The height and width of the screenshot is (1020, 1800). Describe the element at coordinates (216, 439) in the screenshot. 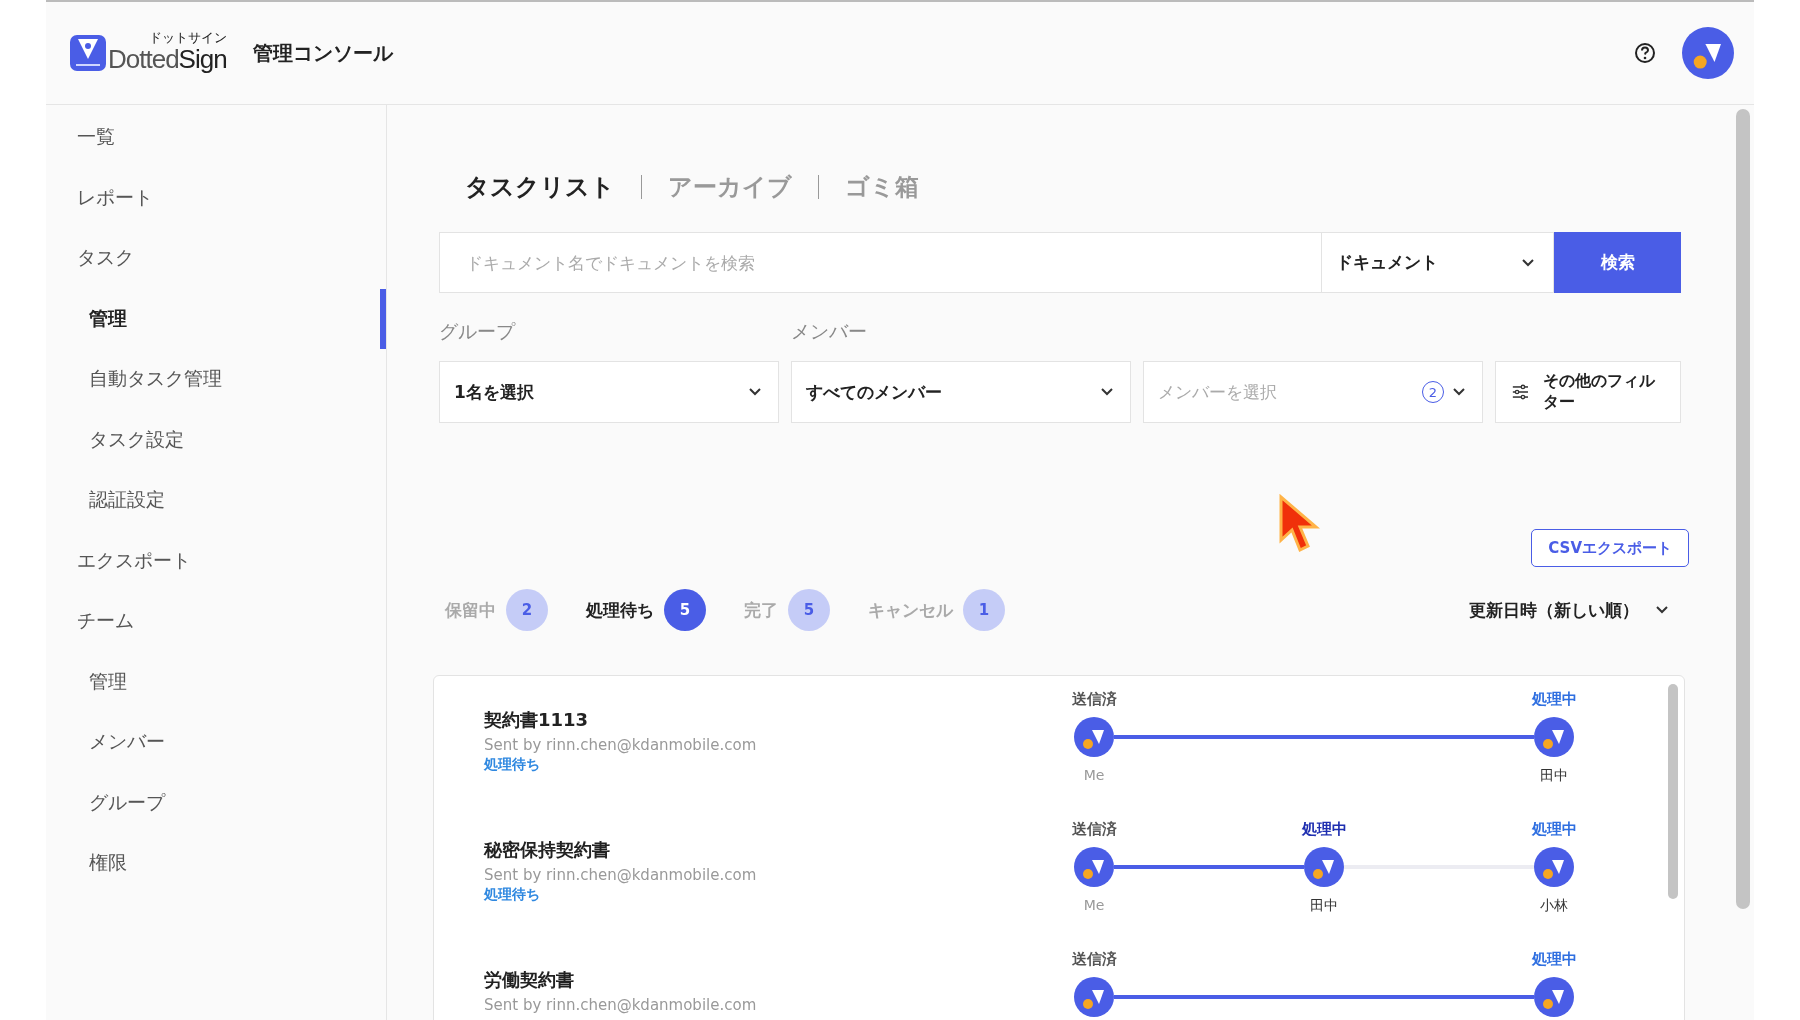

I see `sidebar-item: タスク設定` at that location.